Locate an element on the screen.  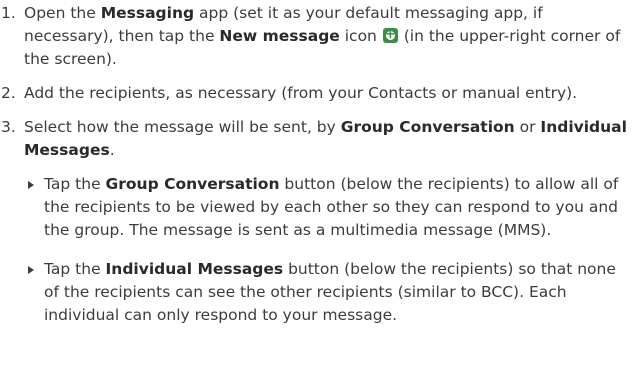
new-message-label: New message is located at coordinates (279, 36).